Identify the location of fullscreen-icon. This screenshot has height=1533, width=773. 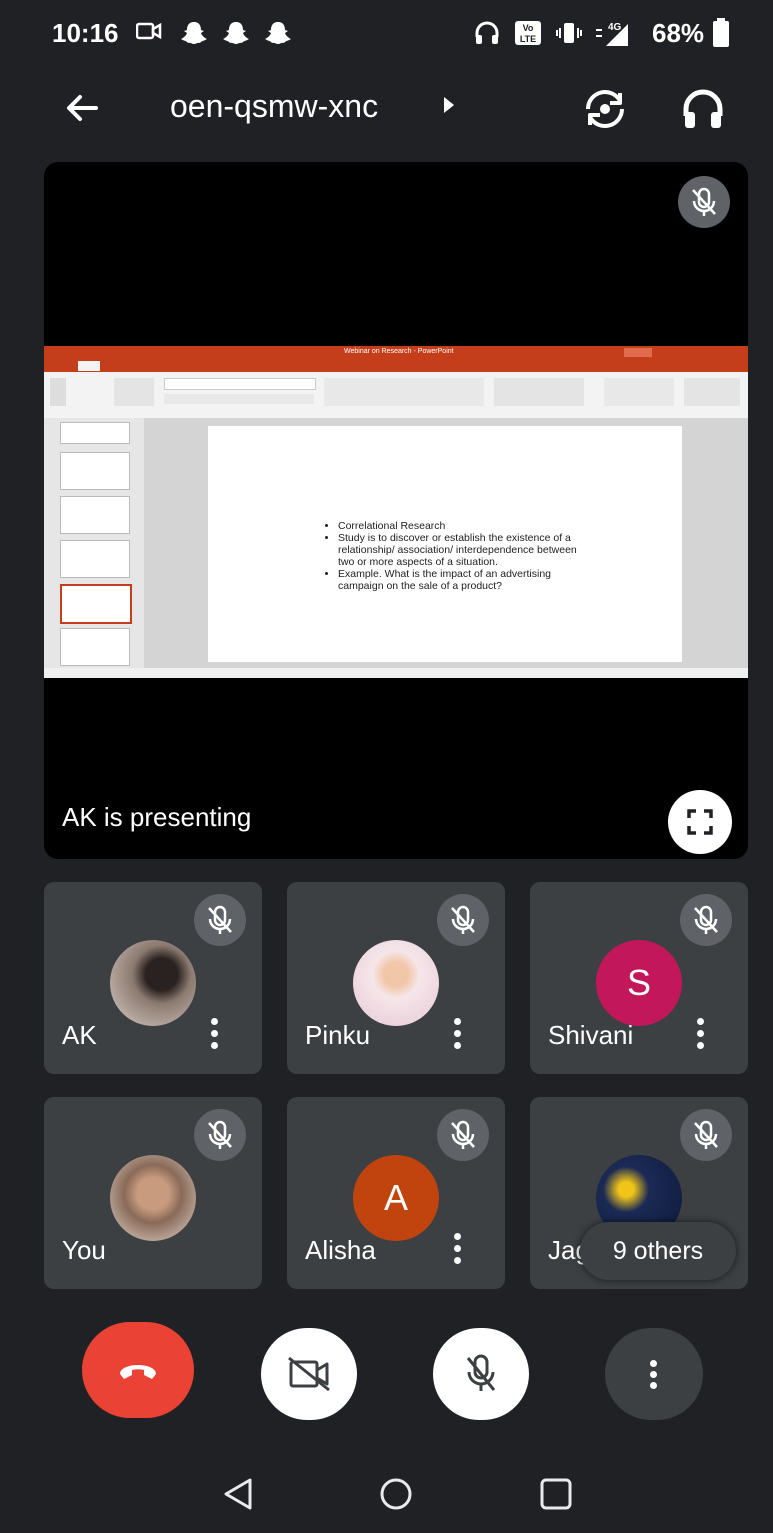
(700, 822).